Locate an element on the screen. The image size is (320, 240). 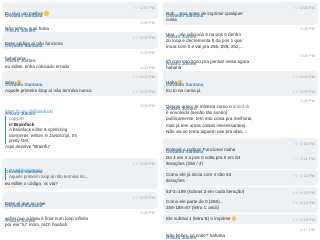
message-time: 1:57 PM is located at coordinates (147, 7).